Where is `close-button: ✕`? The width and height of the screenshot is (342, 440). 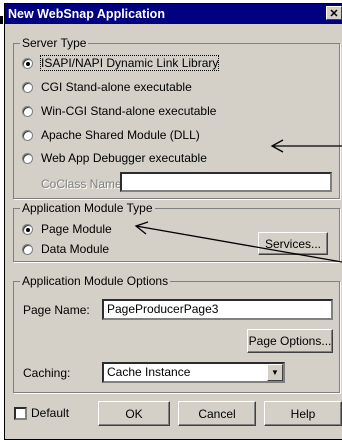 close-button: ✕ is located at coordinates (334, 13).